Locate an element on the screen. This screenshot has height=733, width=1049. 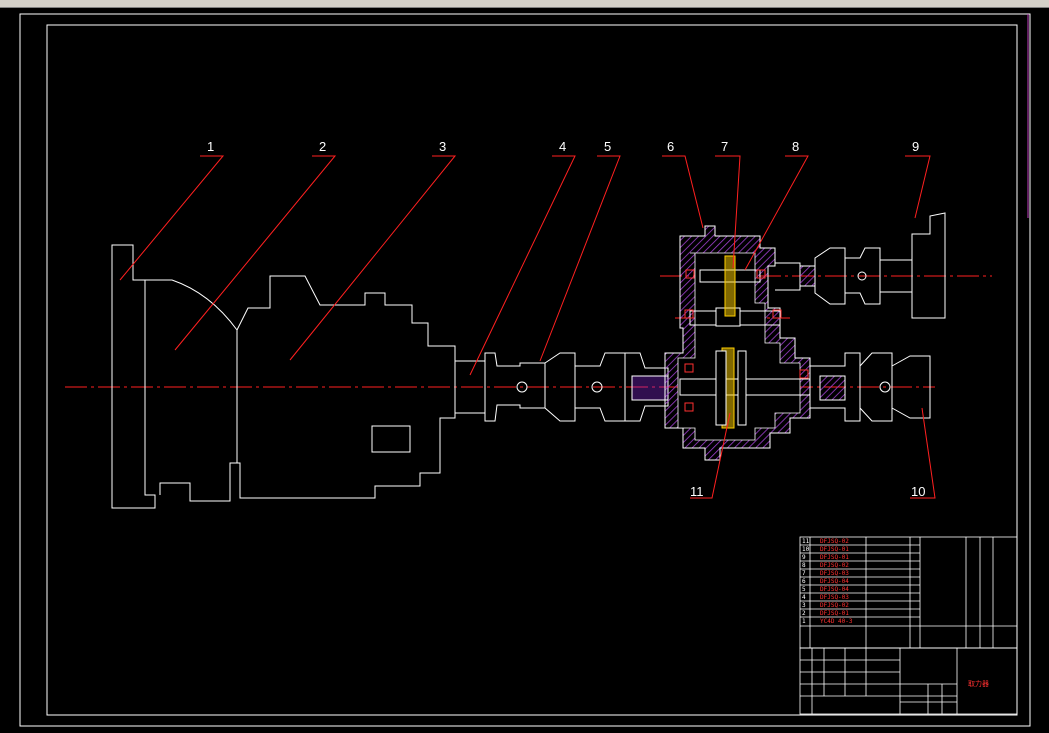
svg-text: 6 is located at coordinates (804, 581).